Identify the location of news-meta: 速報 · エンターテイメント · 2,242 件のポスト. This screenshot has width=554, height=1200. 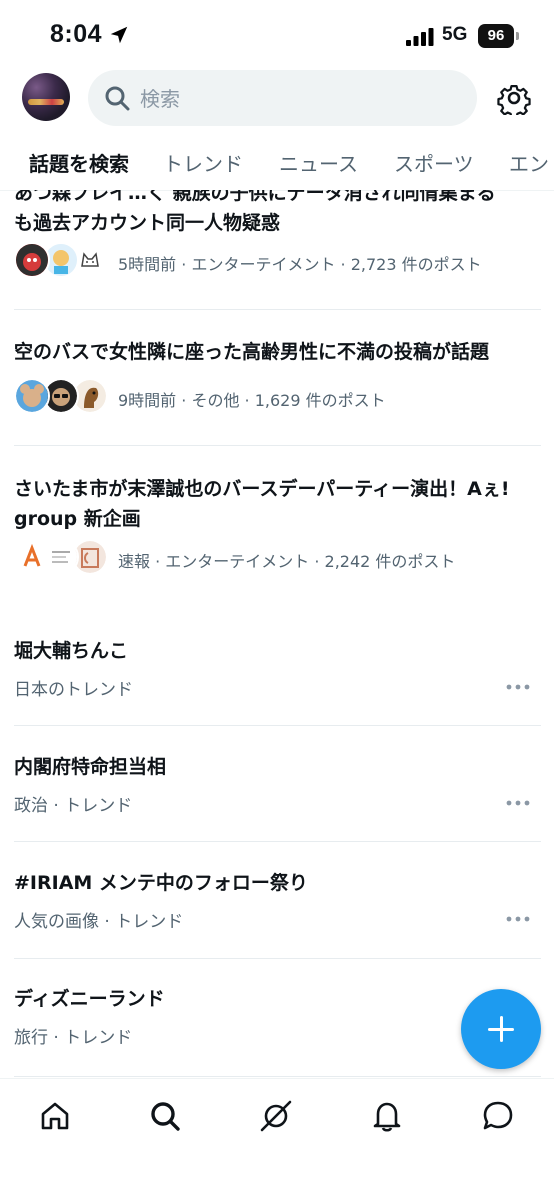
(287, 561).